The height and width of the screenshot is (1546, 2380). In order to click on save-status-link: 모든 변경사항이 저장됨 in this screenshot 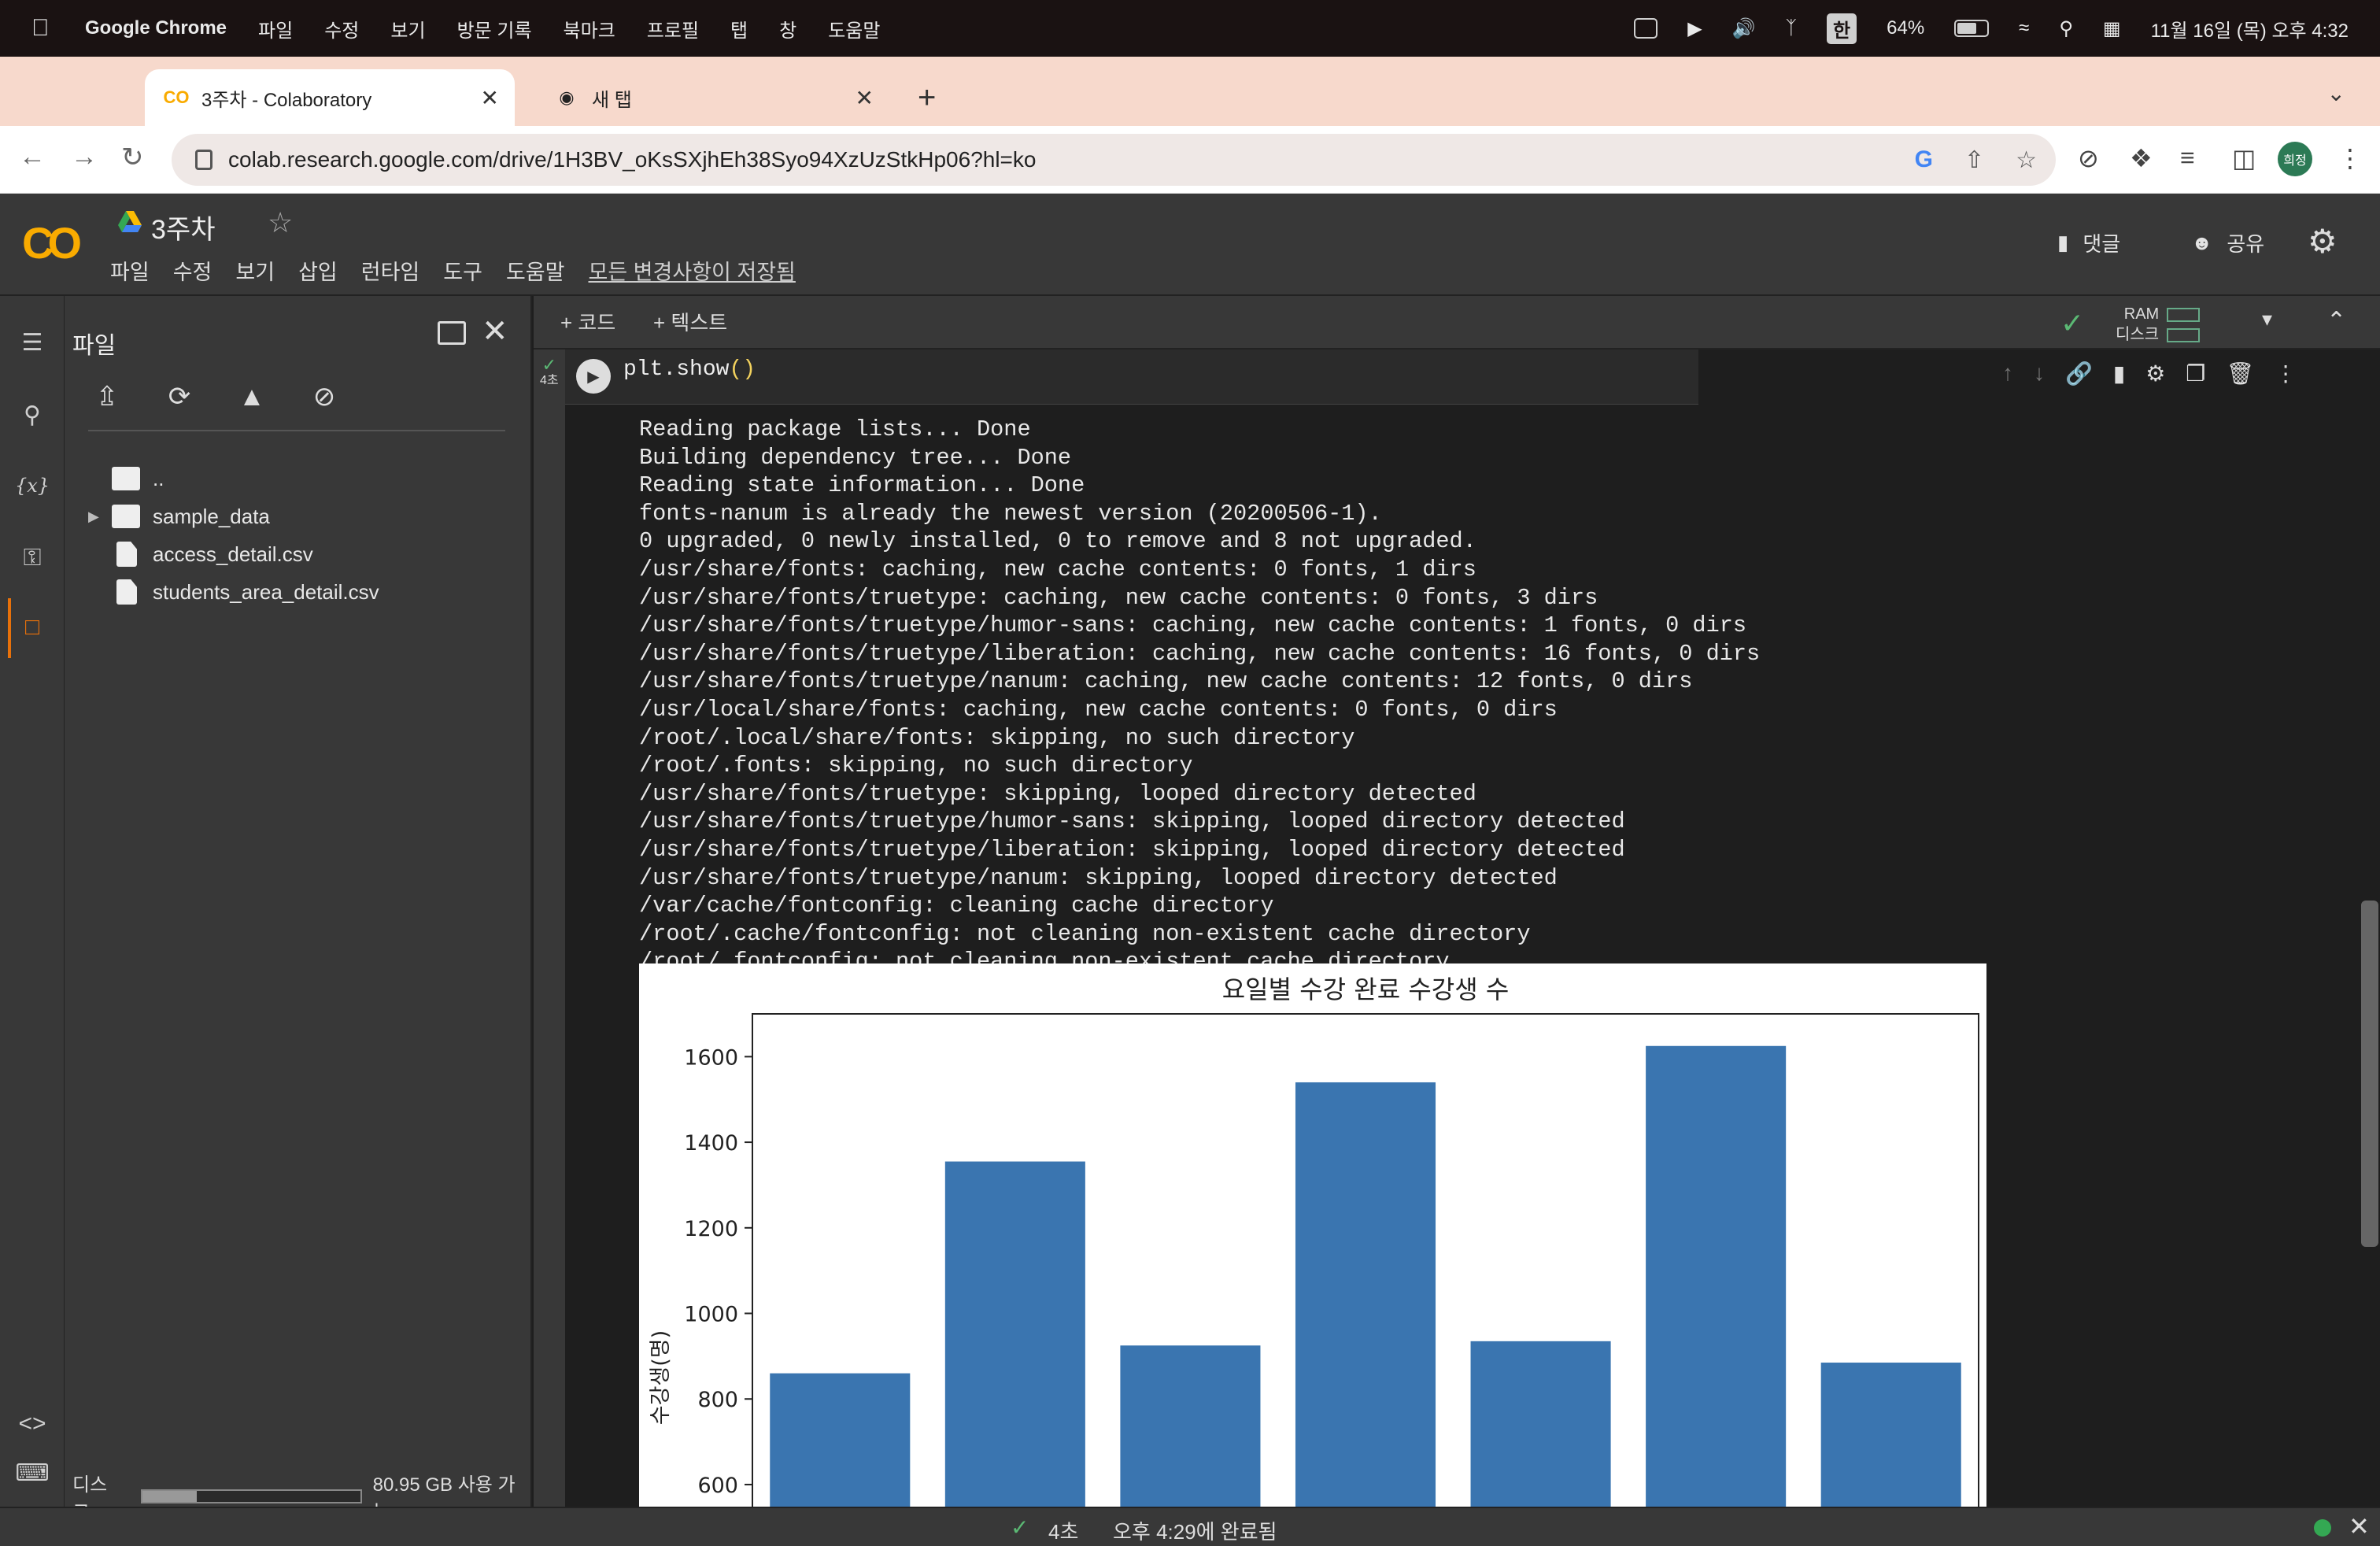, I will do `click(692, 270)`.